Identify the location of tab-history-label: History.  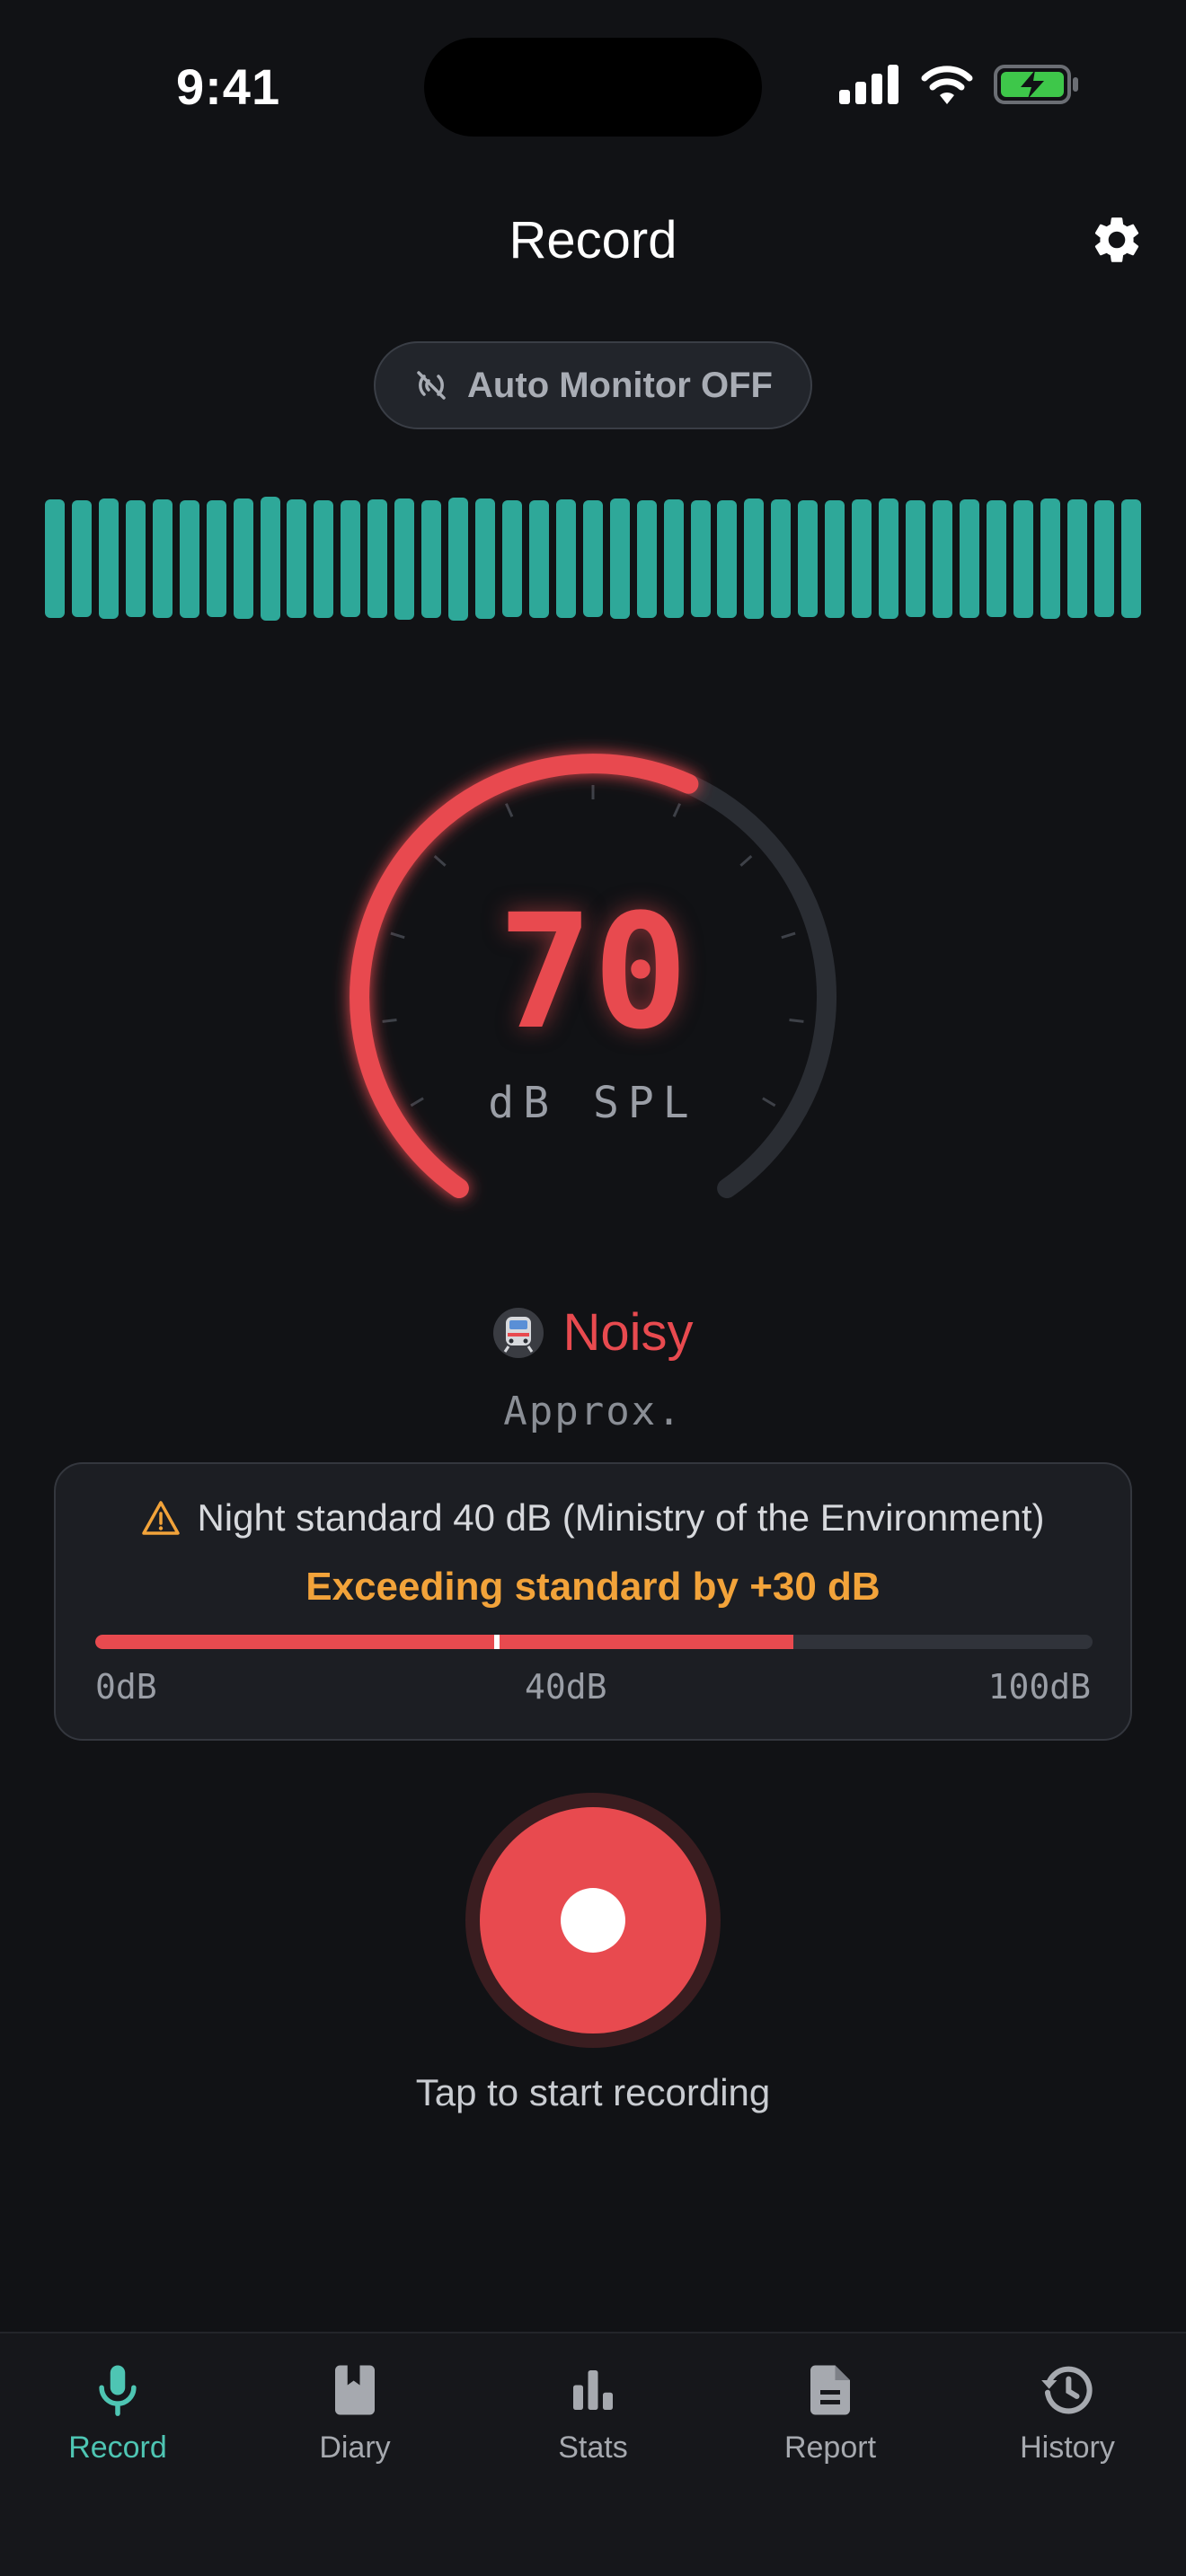
(1067, 2447).